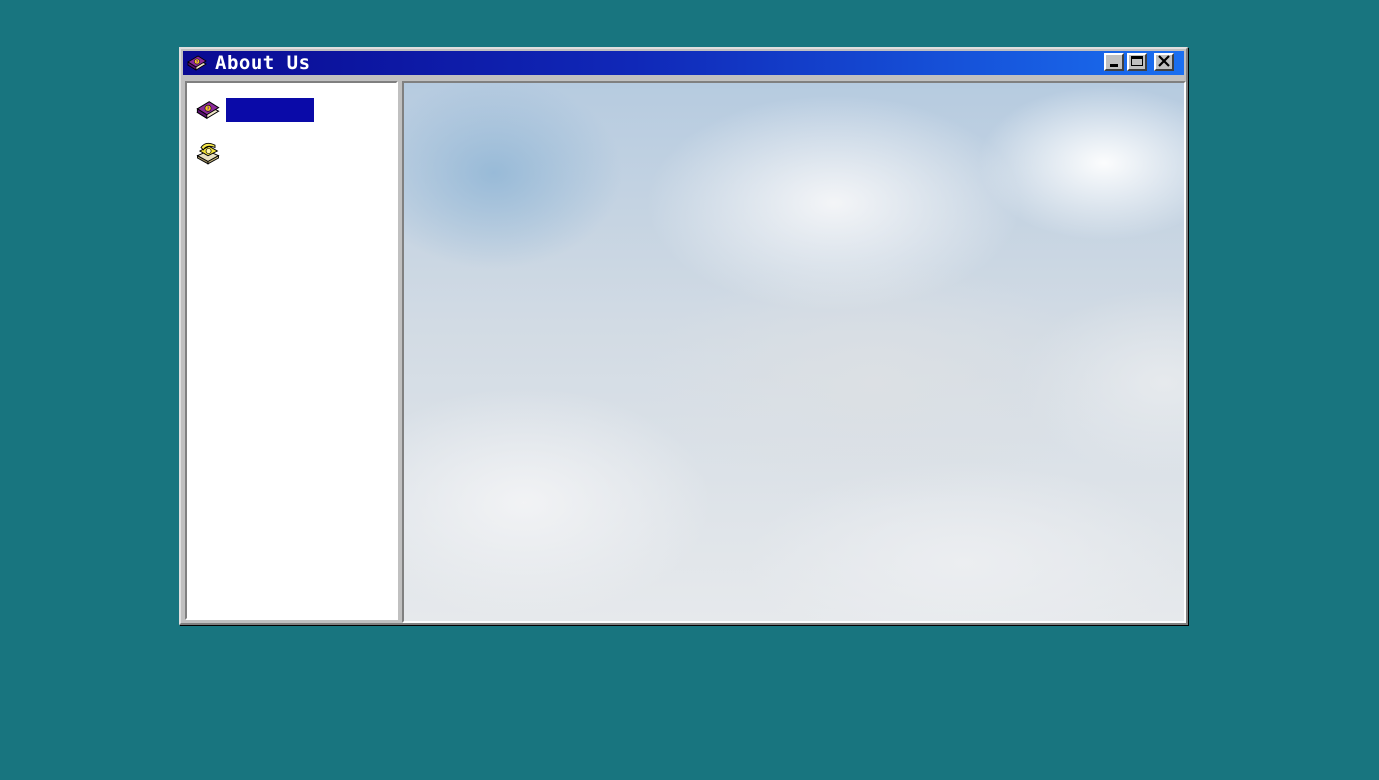 The image size is (1379, 780). I want to click on maximize-icon, so click(1137, 61).